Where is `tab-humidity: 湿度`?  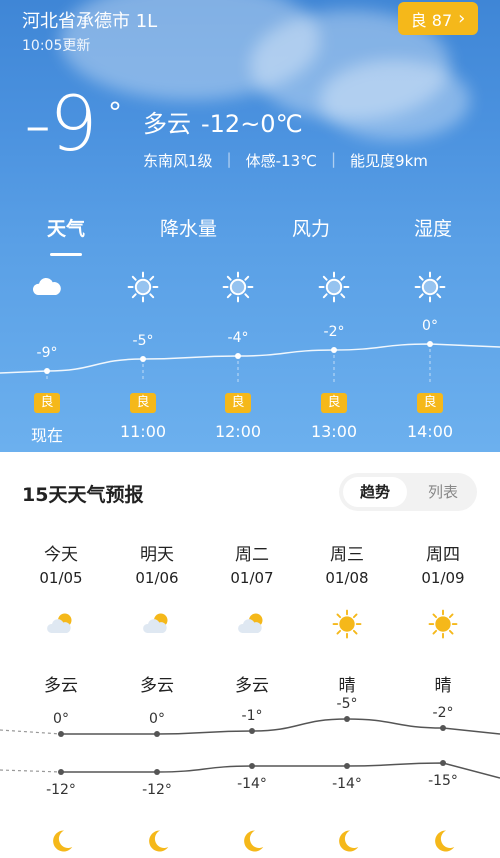 tab-humidity: 湿度 is located at coordinates (433, 227).